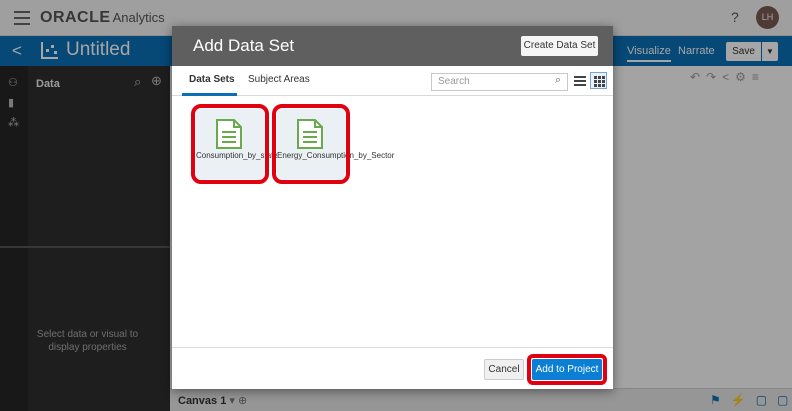 The image size is (792, 411). Describe the element at coordinates (279, 79) in the screenshot. I see `tab-subject-areas: Subject Areas` at that location.